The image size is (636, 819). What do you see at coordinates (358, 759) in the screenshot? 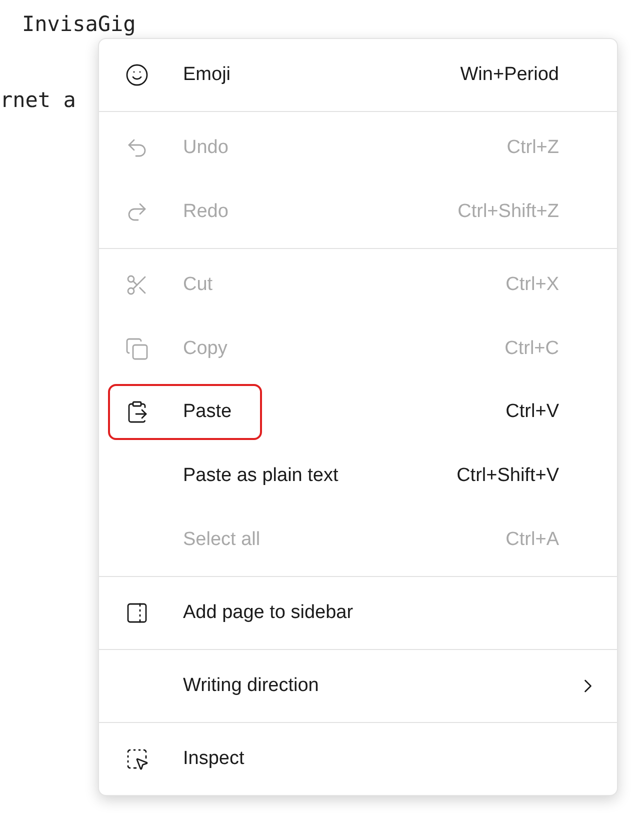
I see `menu-item: Inspect` at bounding box center [358, 759].